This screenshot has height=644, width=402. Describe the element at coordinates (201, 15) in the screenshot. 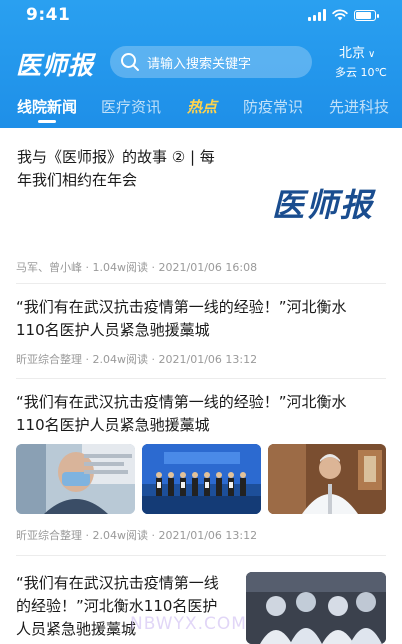

I see `status-bar: 9:41` at that location.